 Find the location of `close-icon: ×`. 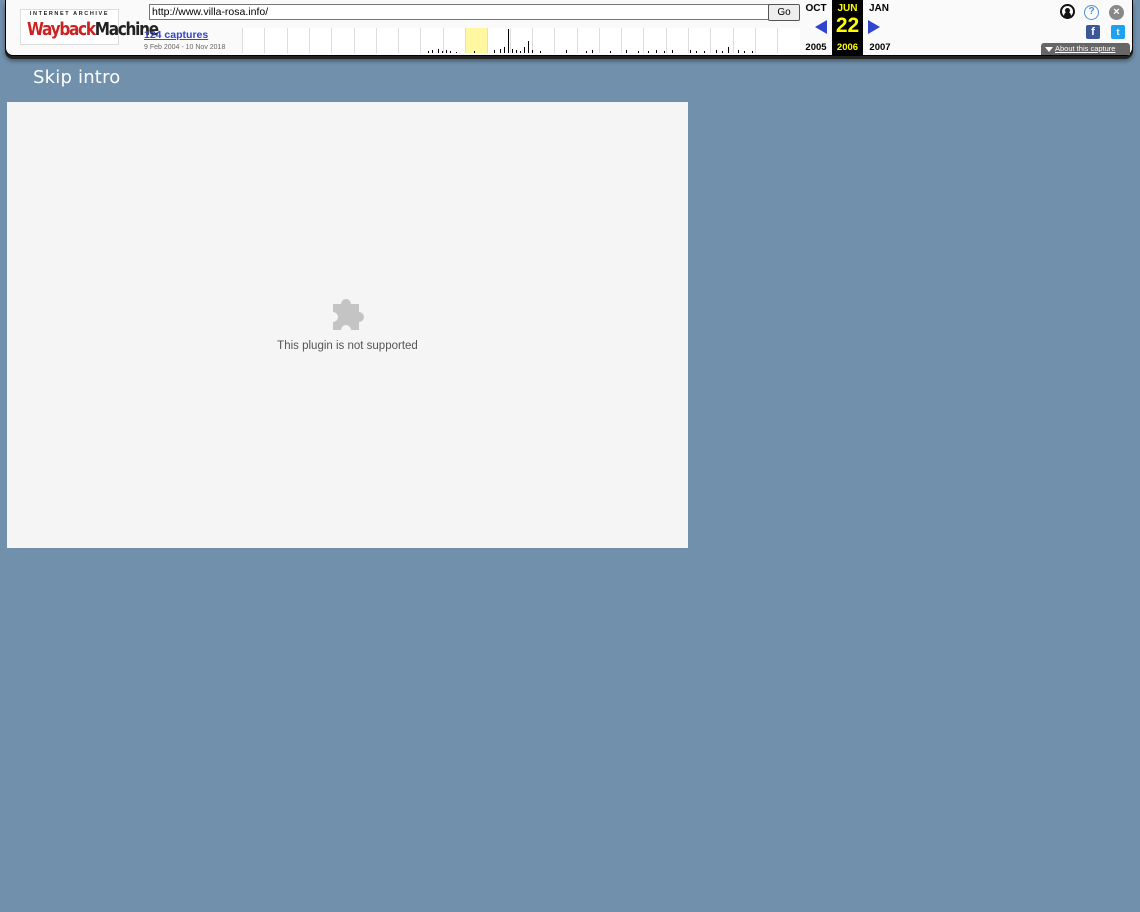

close-icon: × is located at coordinates (1116, 12).